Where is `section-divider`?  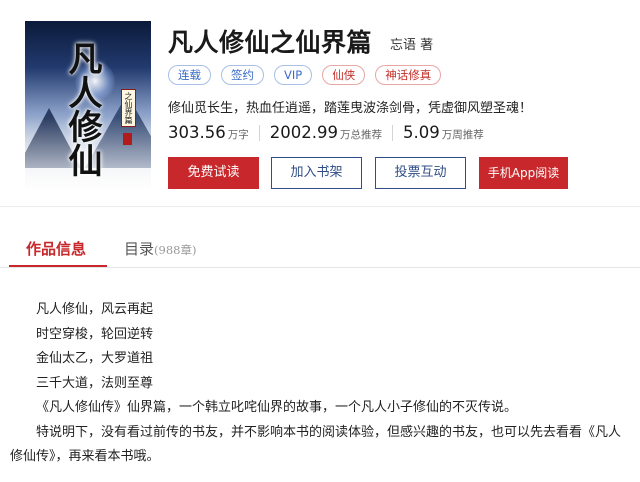 section-divider is located at coordinates (320, 206).